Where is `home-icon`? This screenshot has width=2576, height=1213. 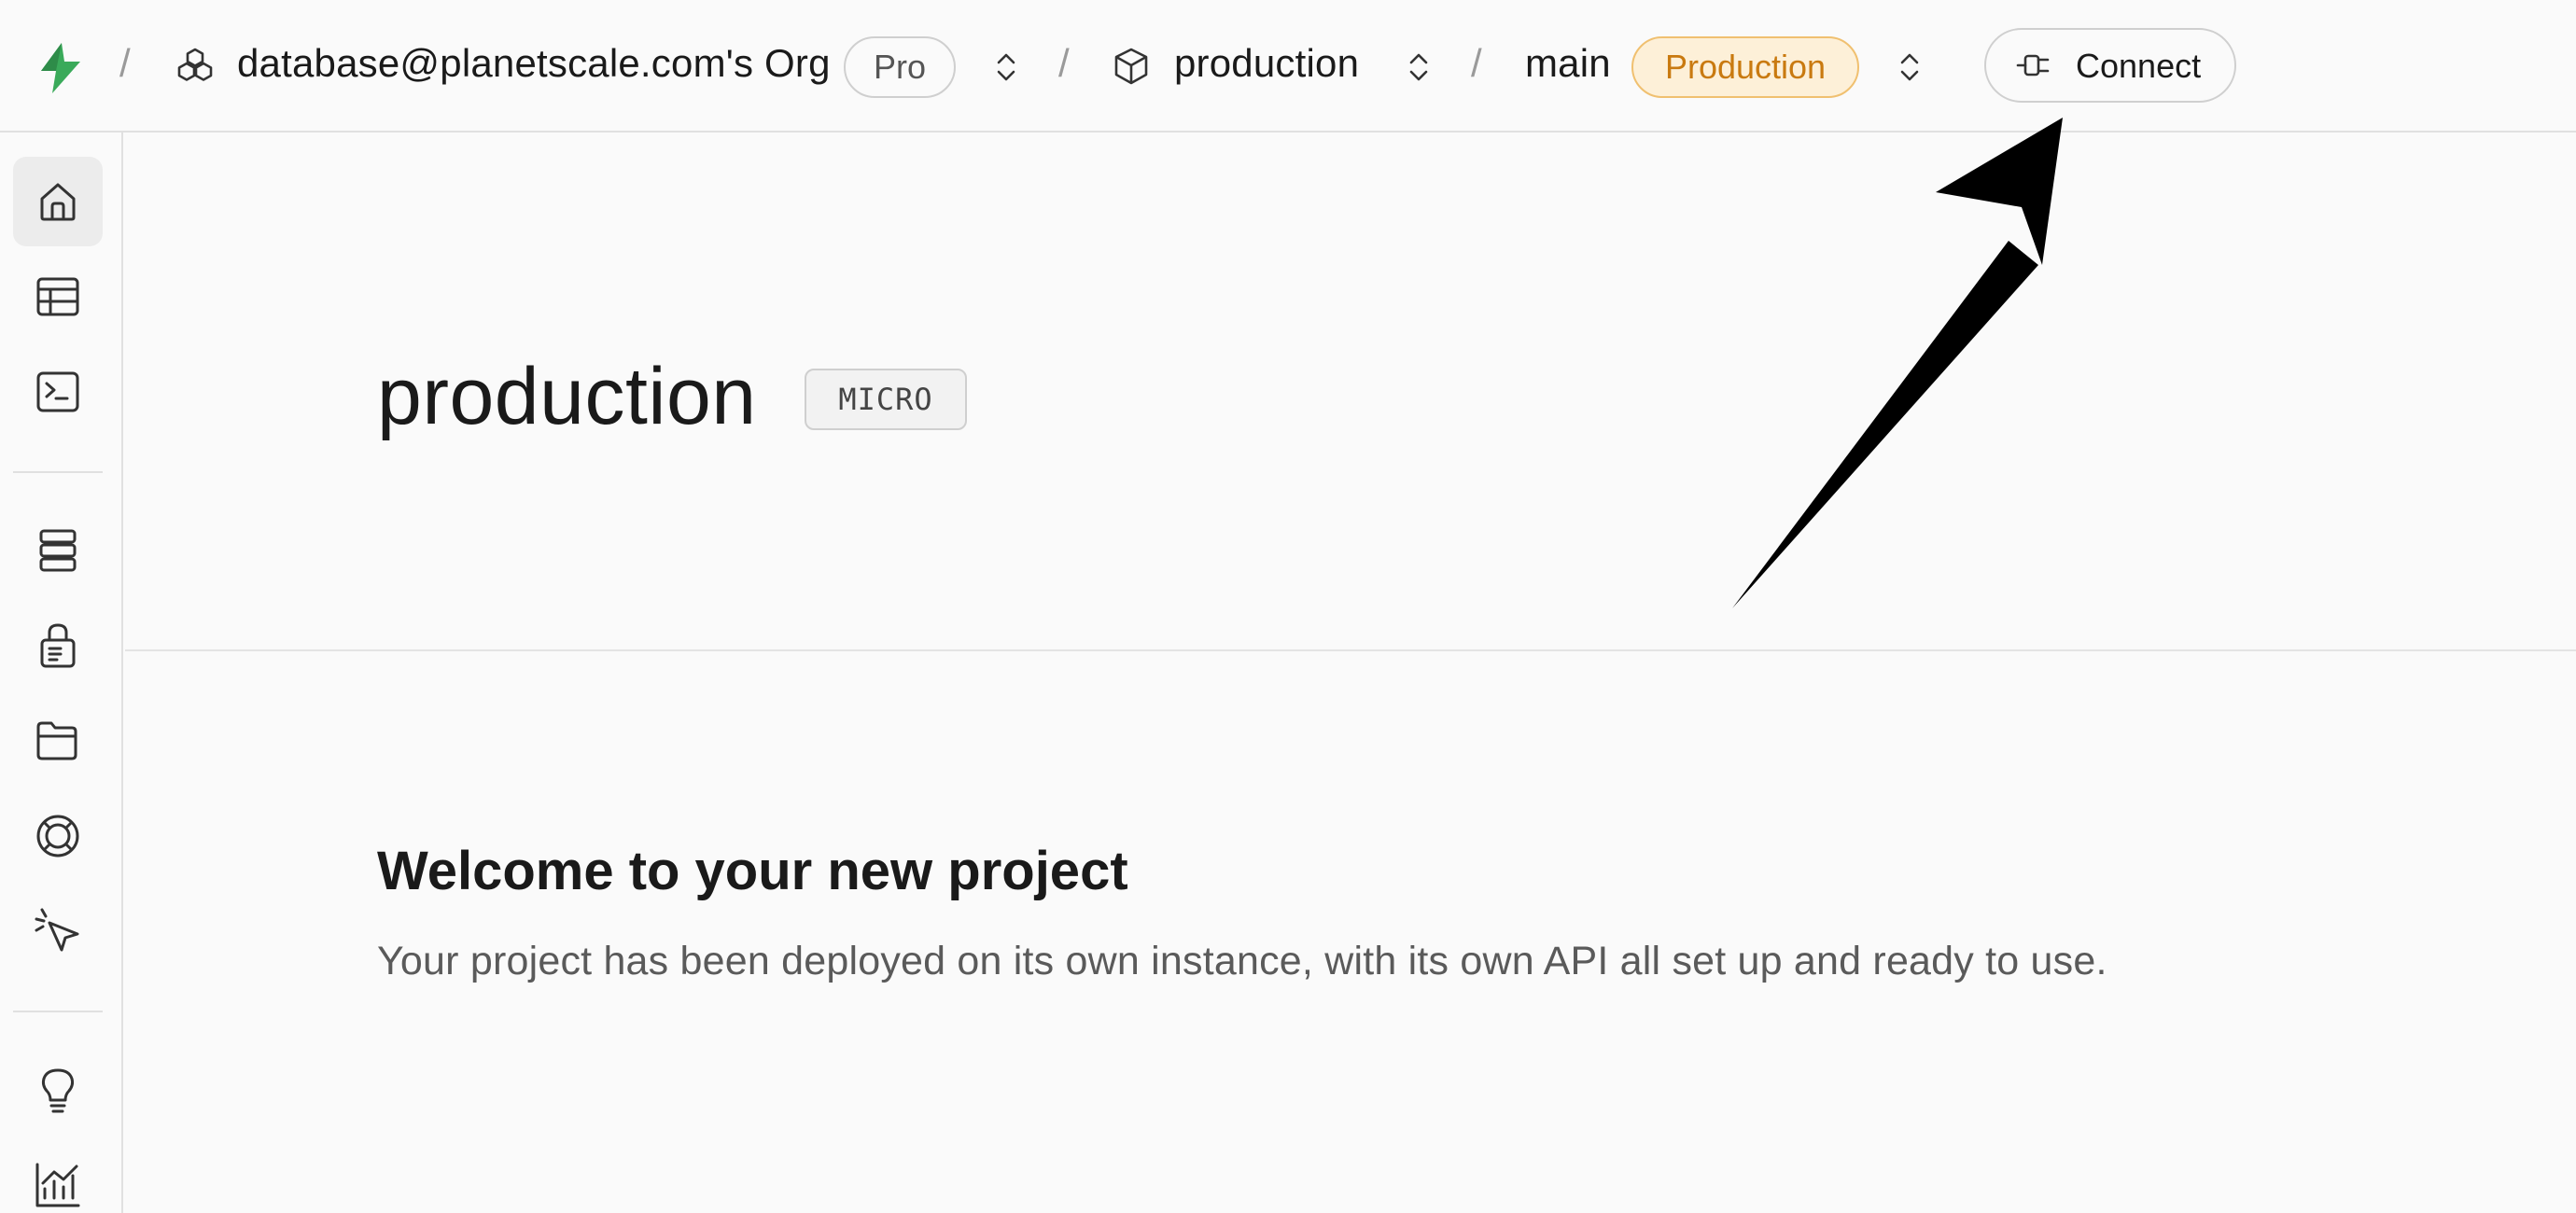 home-icon is located at coordinates (58, 202).